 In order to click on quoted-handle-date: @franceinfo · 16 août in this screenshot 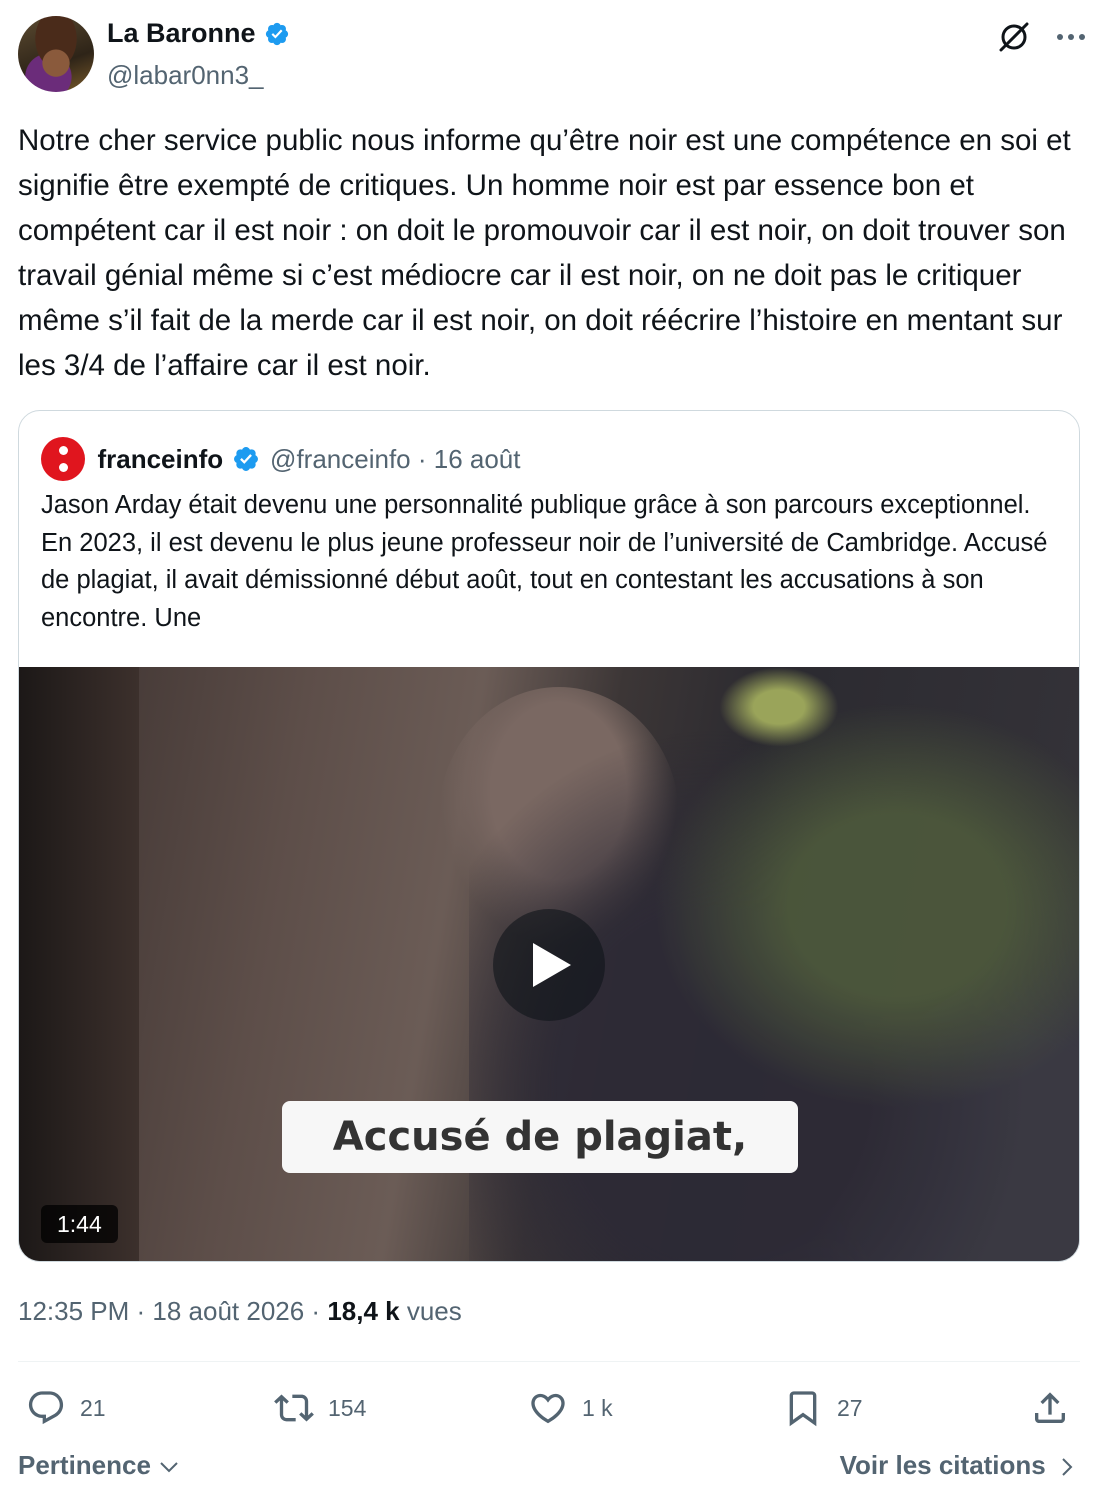, I will do `click(395, 459)`.